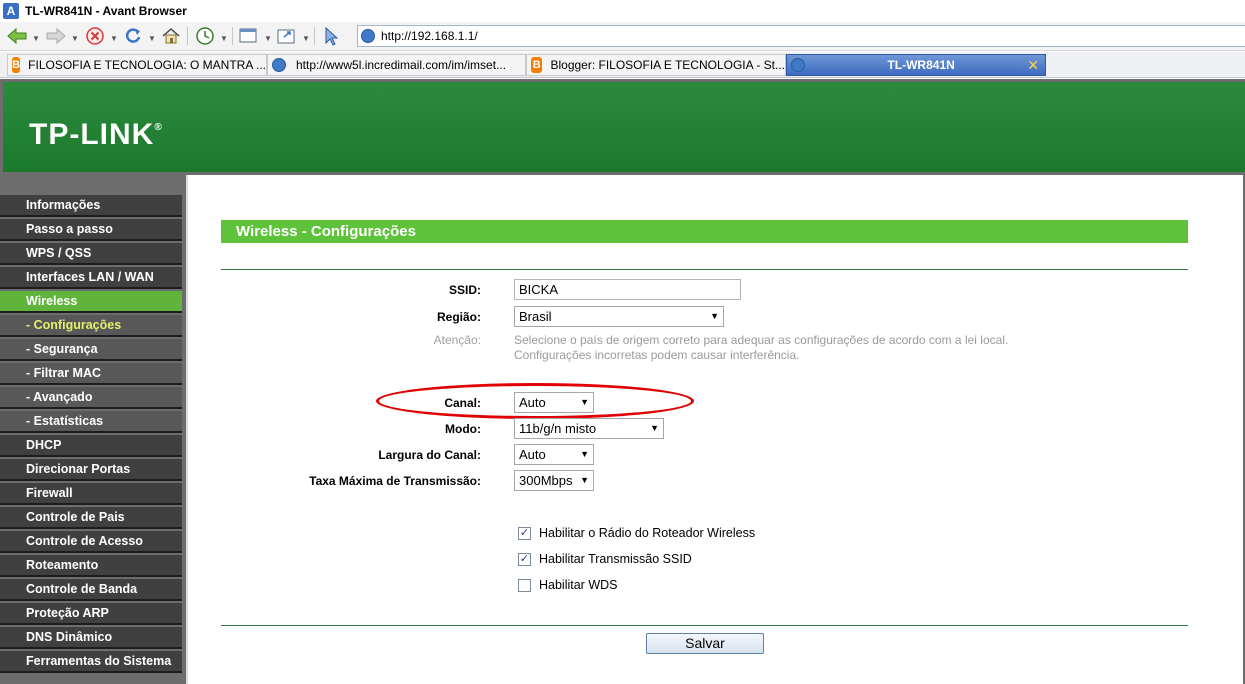  I want to click on sidebar-item-passo-a-passo: Passo a passo, so click(91, 230).